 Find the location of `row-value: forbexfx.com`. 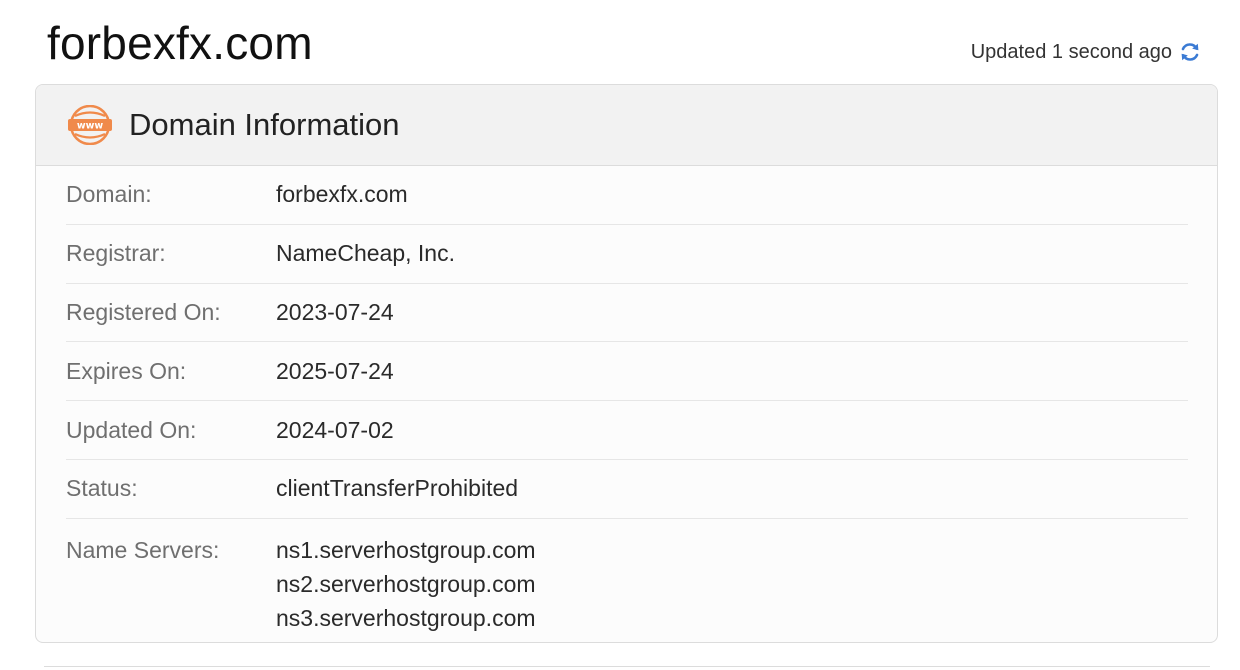

row-value: forbexfx.com is located at coordinates (342, 194).